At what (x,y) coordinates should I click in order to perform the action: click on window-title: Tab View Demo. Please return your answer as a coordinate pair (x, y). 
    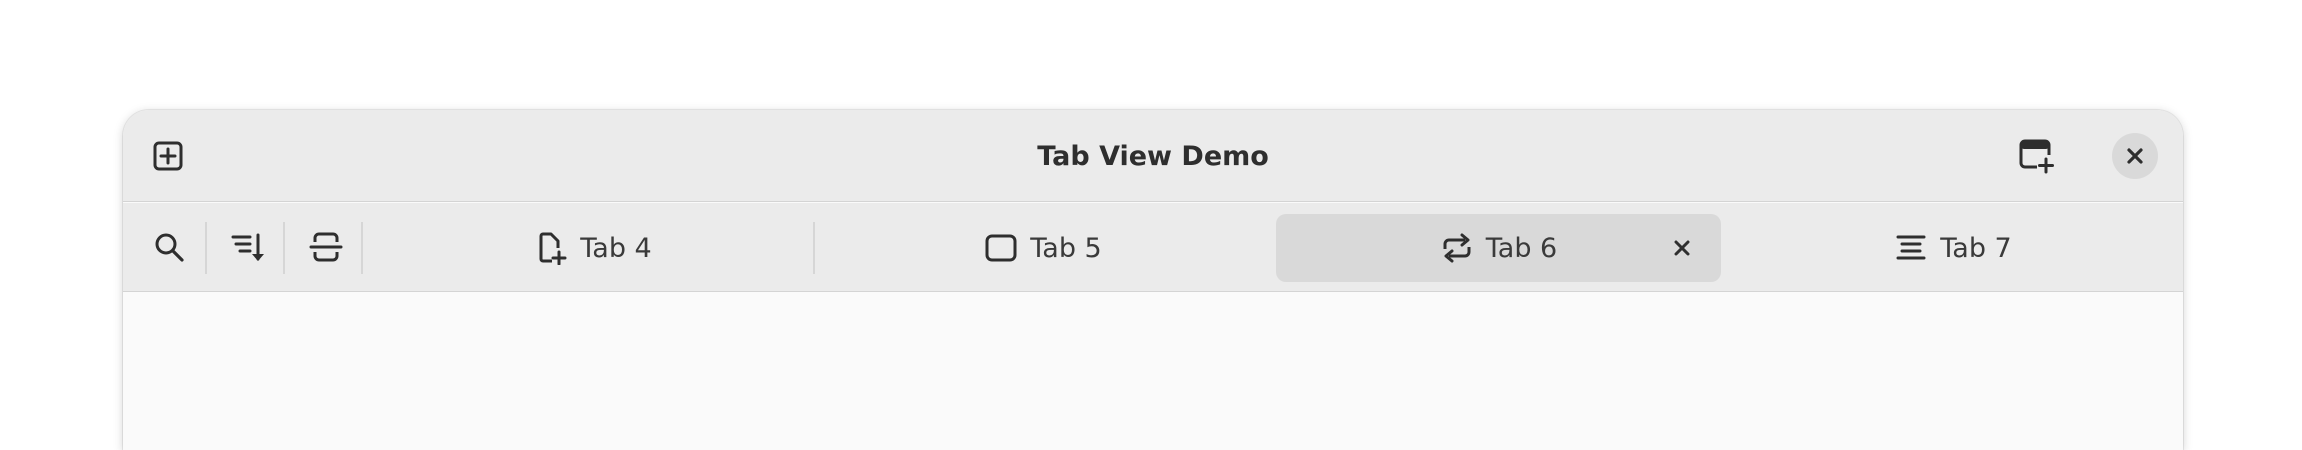
    Looking at the image, I should click on (1153, 156).